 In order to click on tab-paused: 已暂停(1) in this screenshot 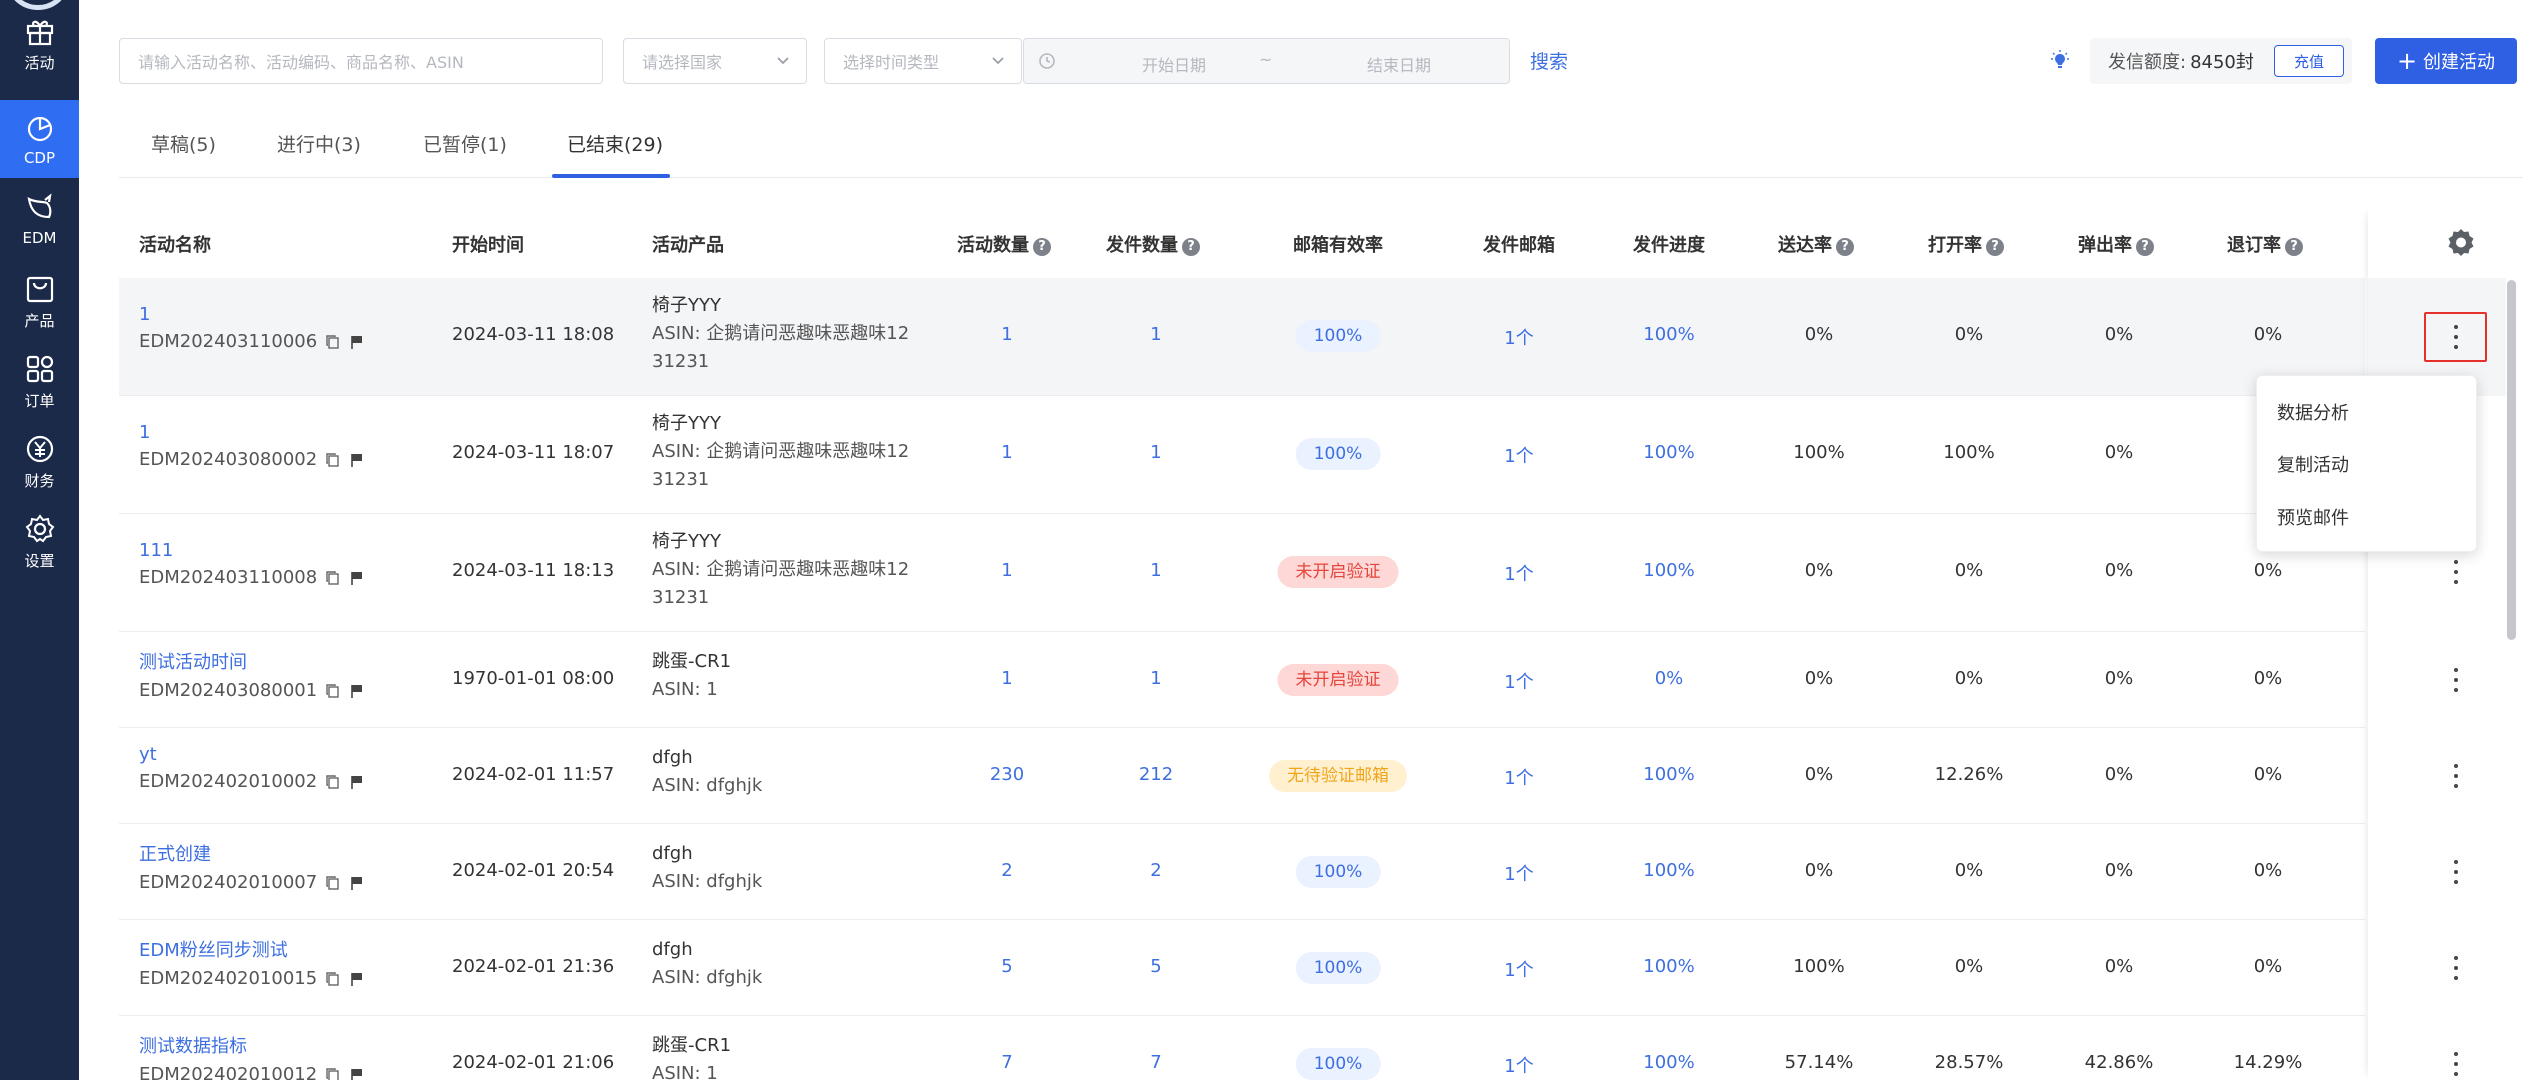, I will do `click(465, 143)`.